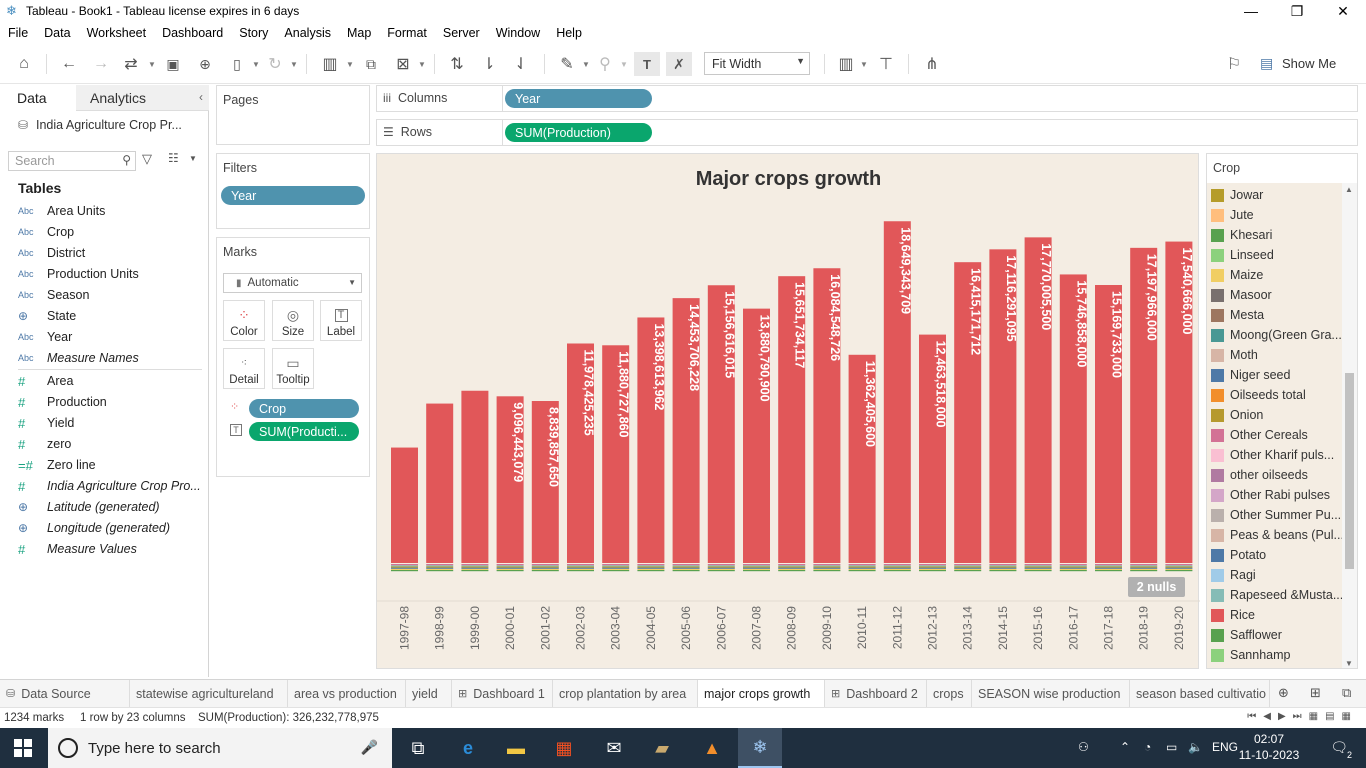 The width and height of the screenshot is (1366, 768). Describe the element at coordinates (1283, 693) in the screenshot. I see `new-worksheet-tab-icon: ⊕` at that location.